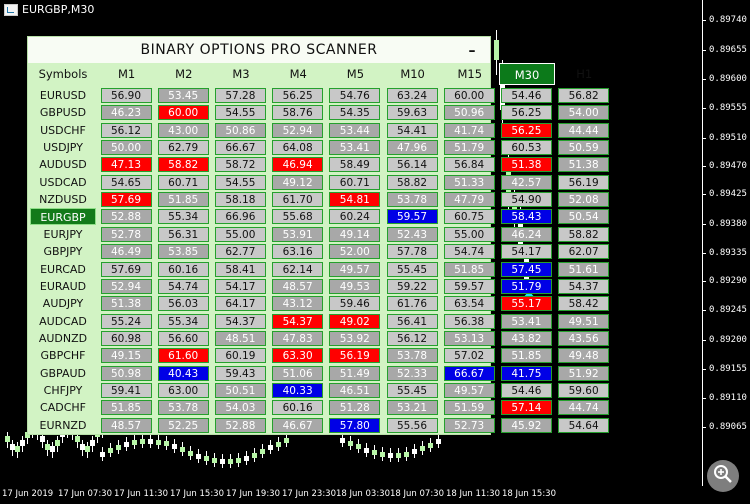 This screenshot has height=504, width=750. I want to click on value-cell: 57.45, so click(526, 269).